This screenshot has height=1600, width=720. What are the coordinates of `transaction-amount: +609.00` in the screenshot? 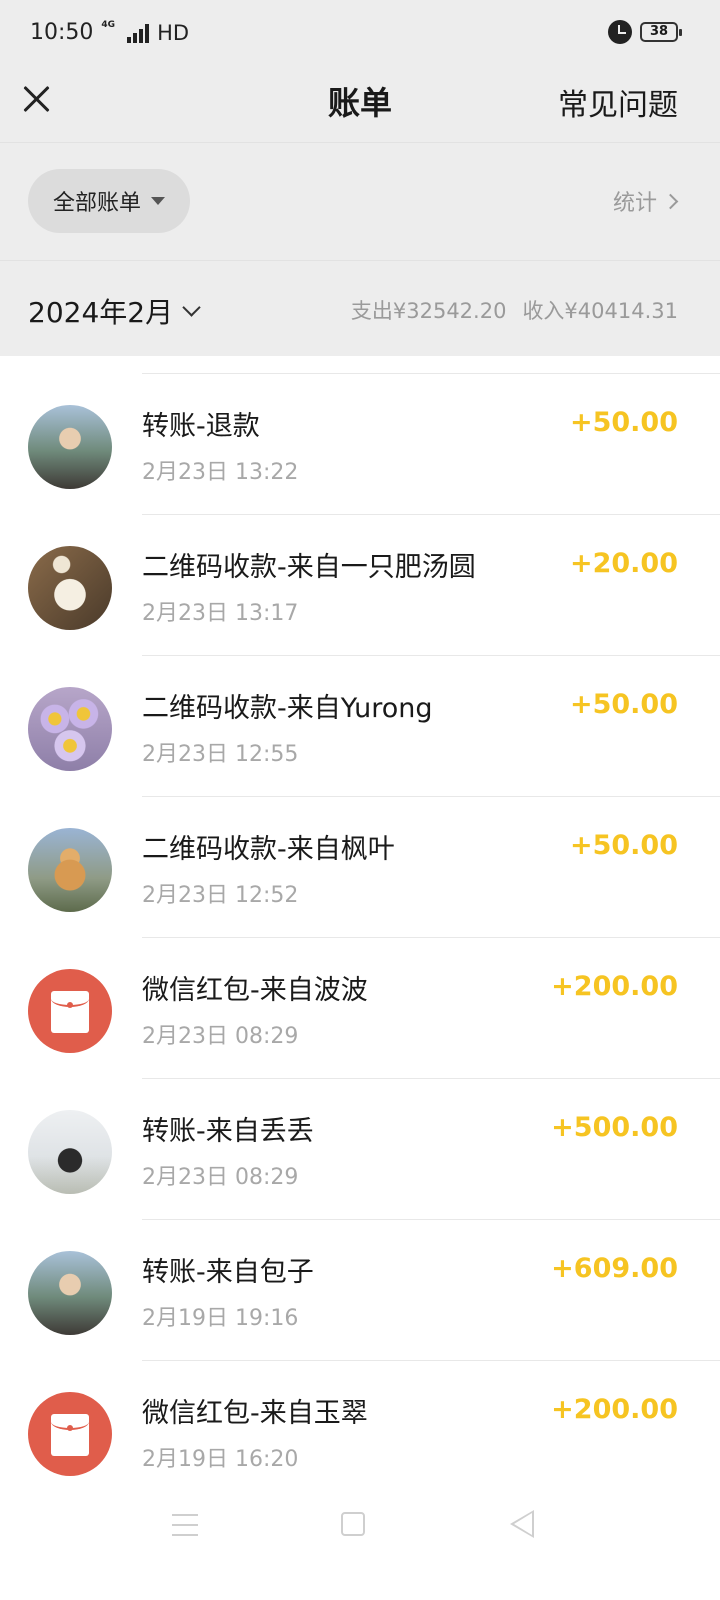 It's located at (614, 1268).